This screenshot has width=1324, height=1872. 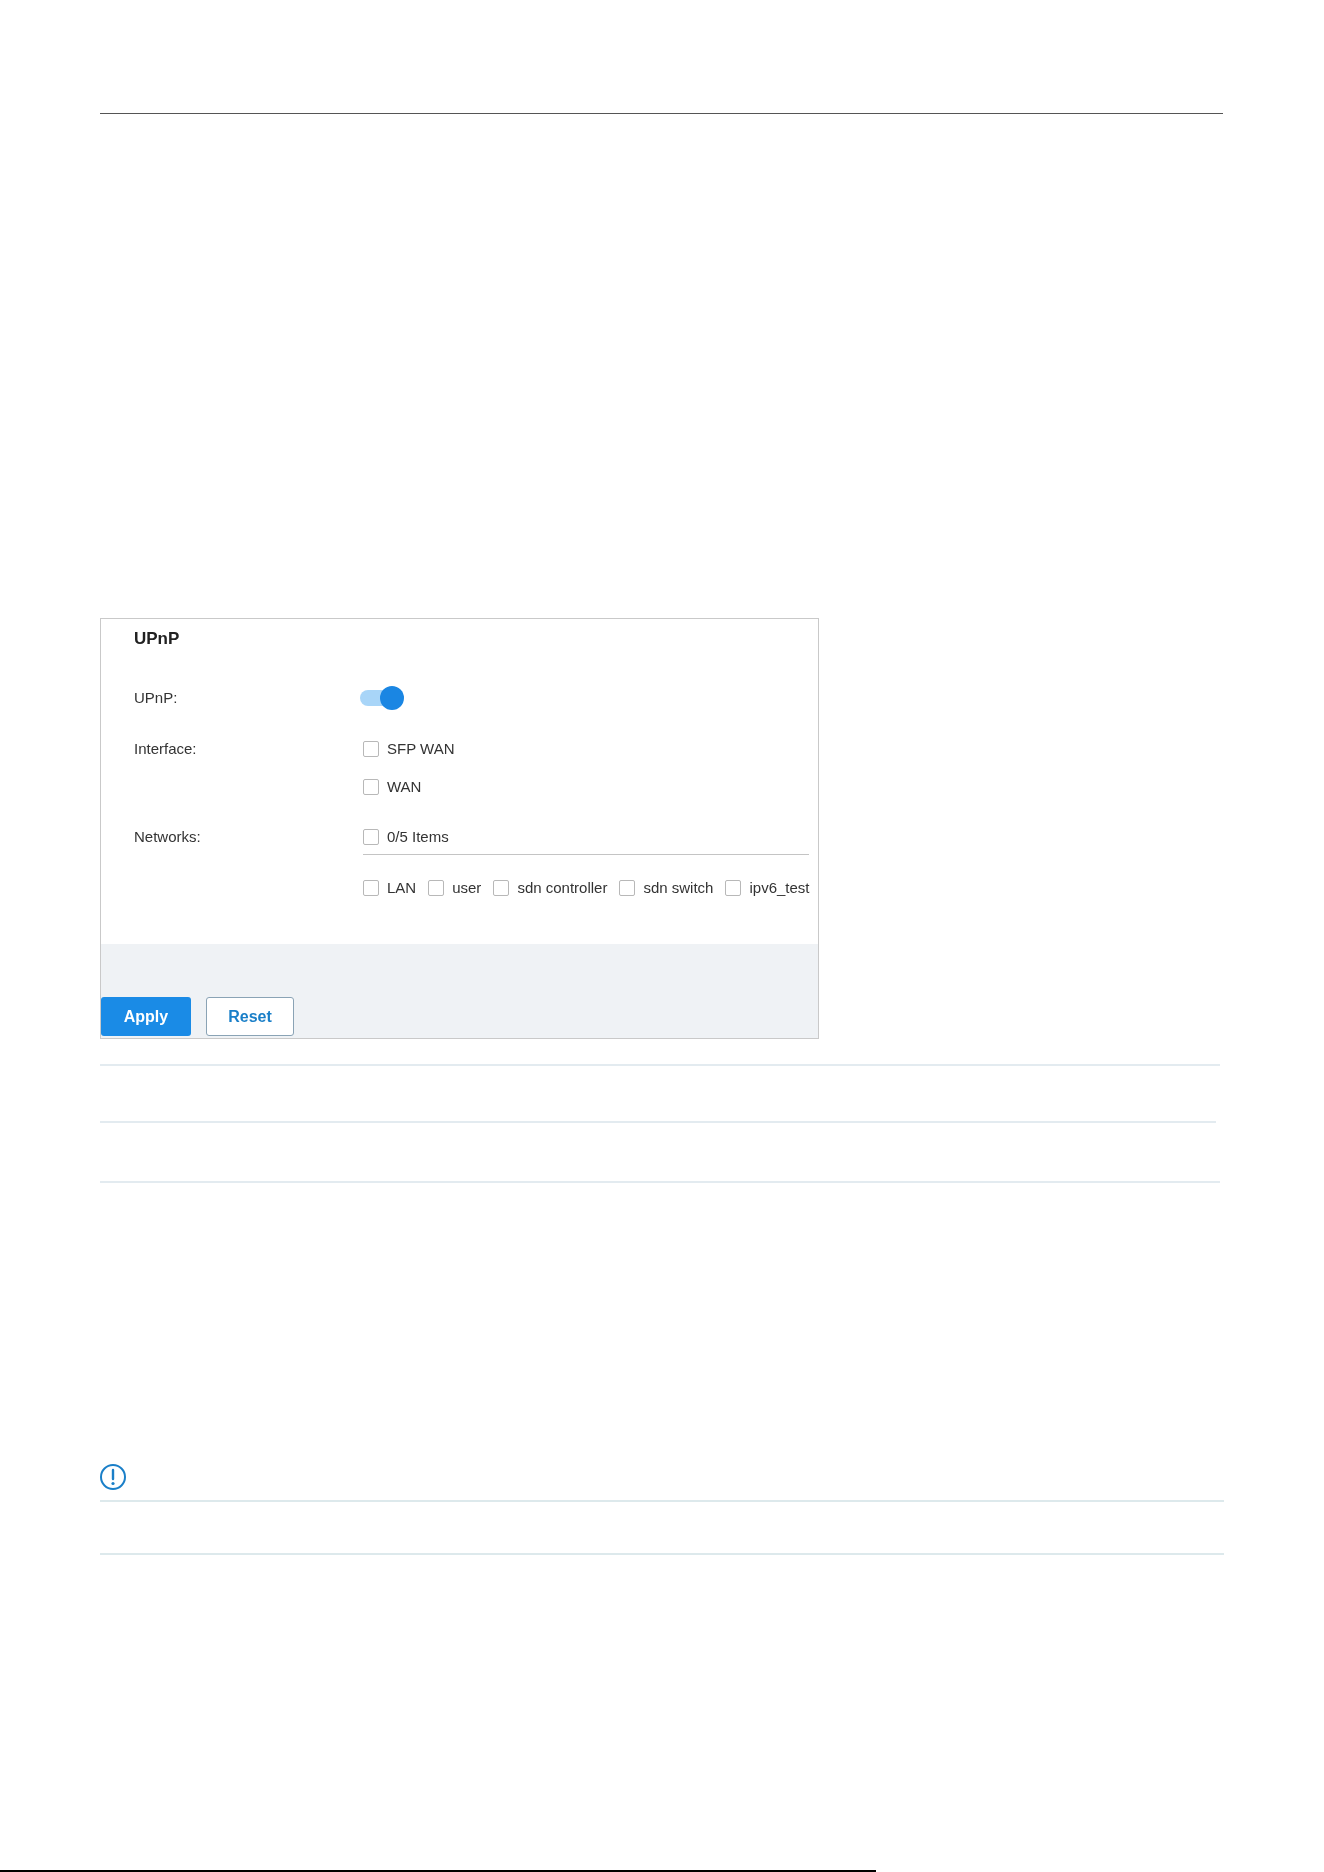 What do you see at coordinates (467, 888) in the screenshot?
I see `checkbox-label: user` at bounding box center [467, 888].